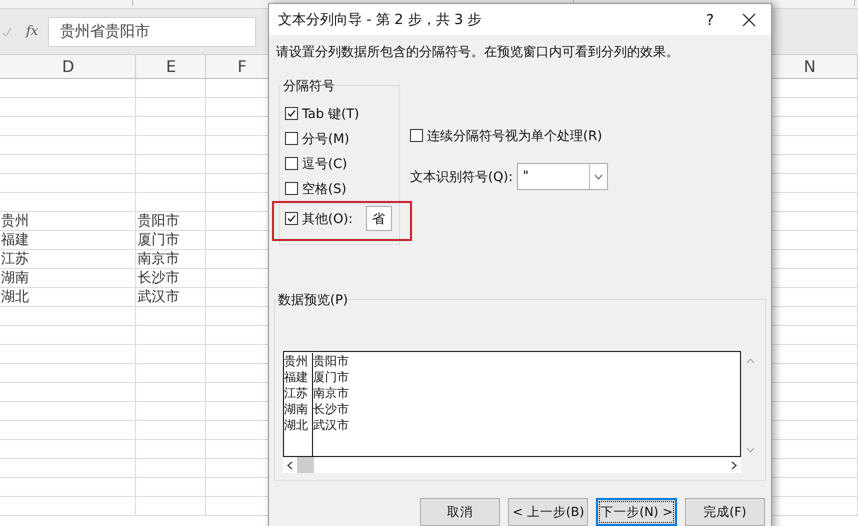  Describe the element at coordinates (710, 19) in the screenshot. I see `help-button: ?` at that location.